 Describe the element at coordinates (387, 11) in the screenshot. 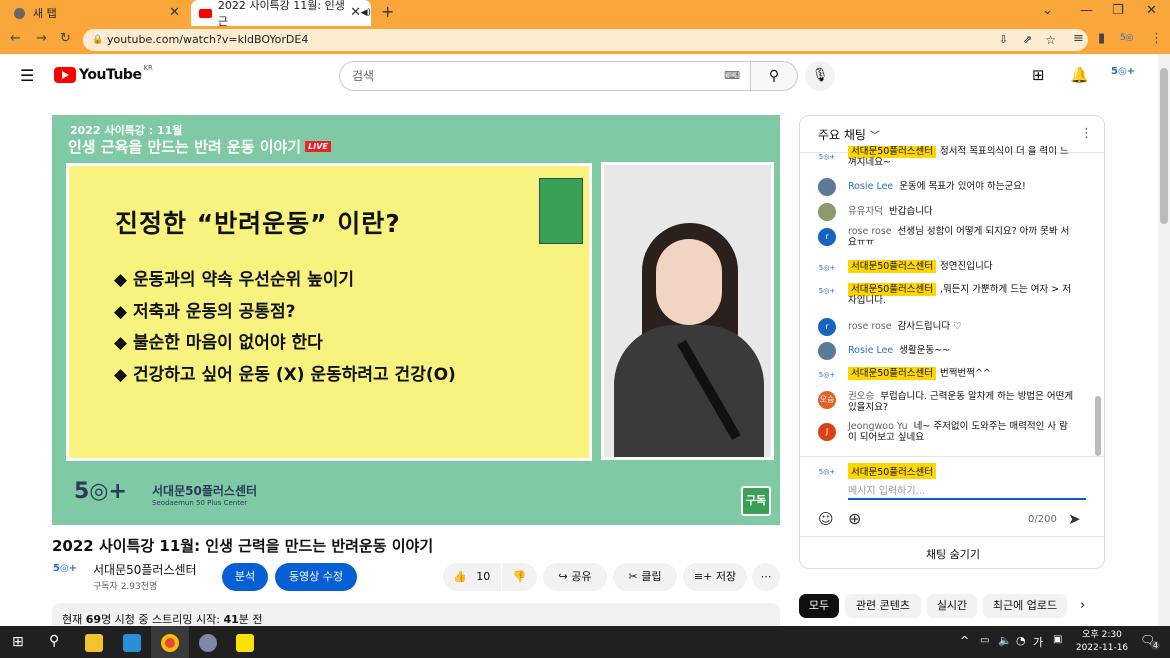

I see `new-tab-button: +` at that location.